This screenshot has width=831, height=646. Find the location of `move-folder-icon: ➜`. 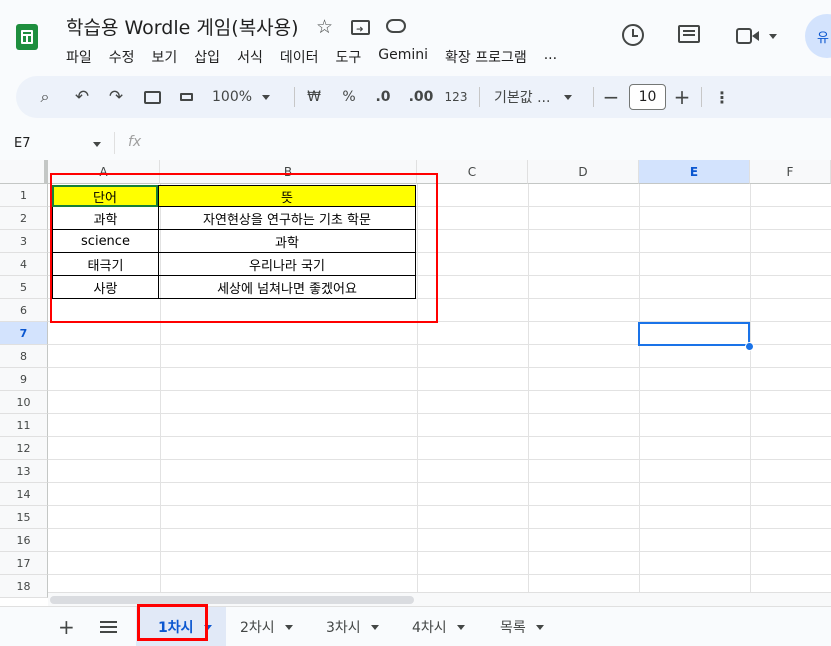

move-folder-icon: ➜ is located at coordinates (360, 27).